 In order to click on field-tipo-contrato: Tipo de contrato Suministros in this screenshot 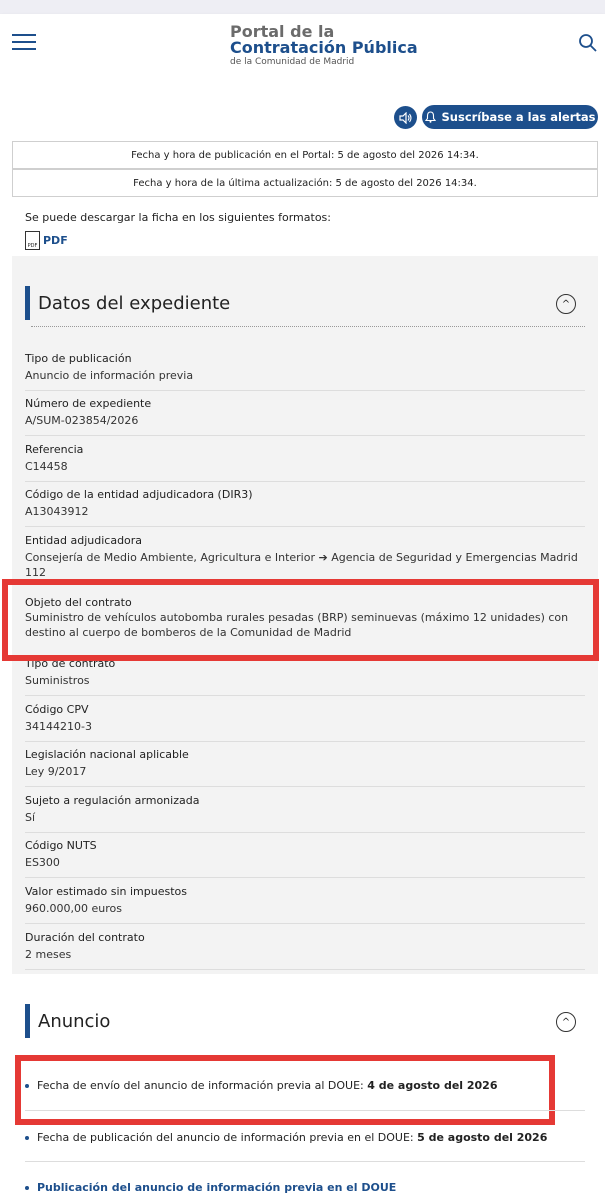, I will do `click(305, 676)`.